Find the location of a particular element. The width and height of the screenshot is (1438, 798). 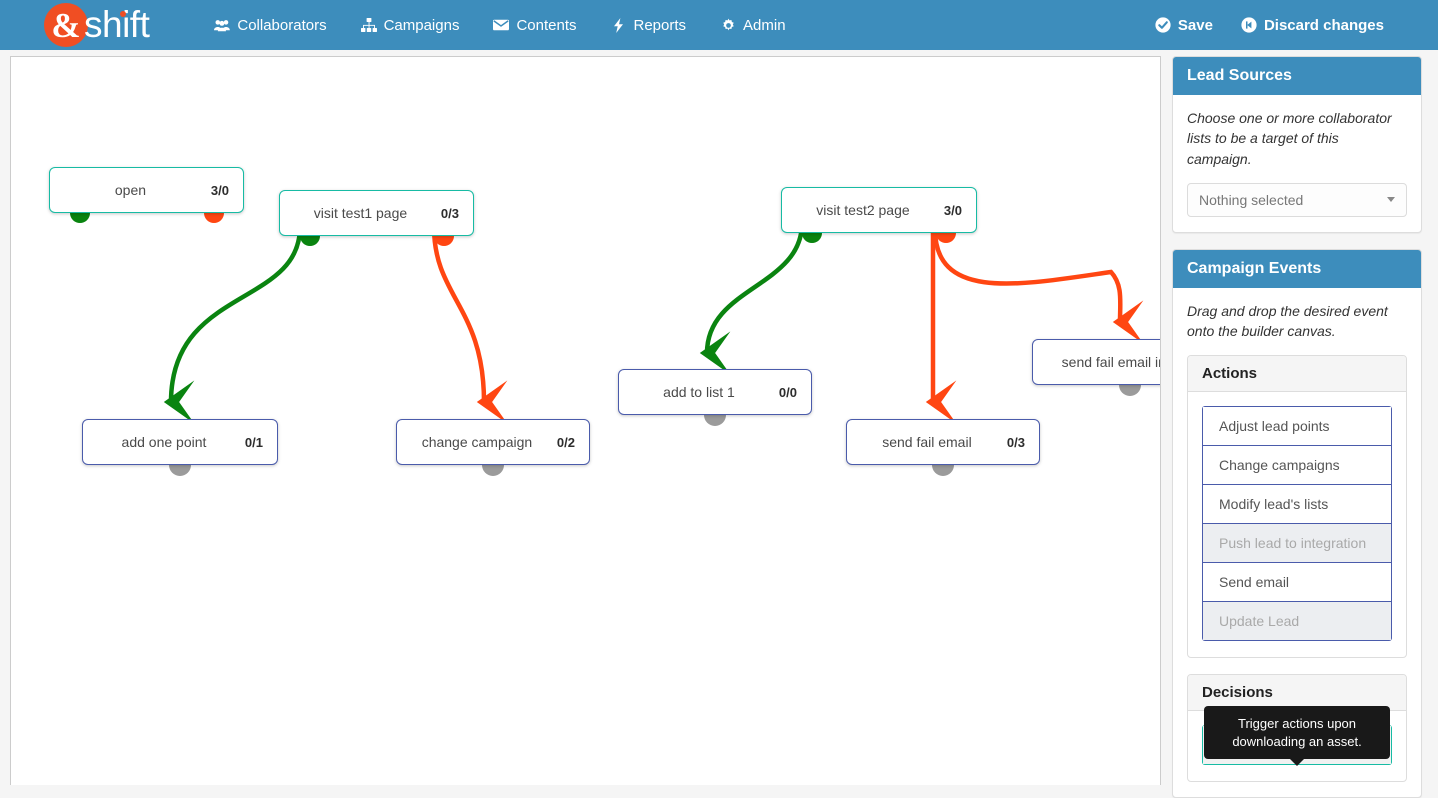

bolt-icon is located at coordinates (619, 25).